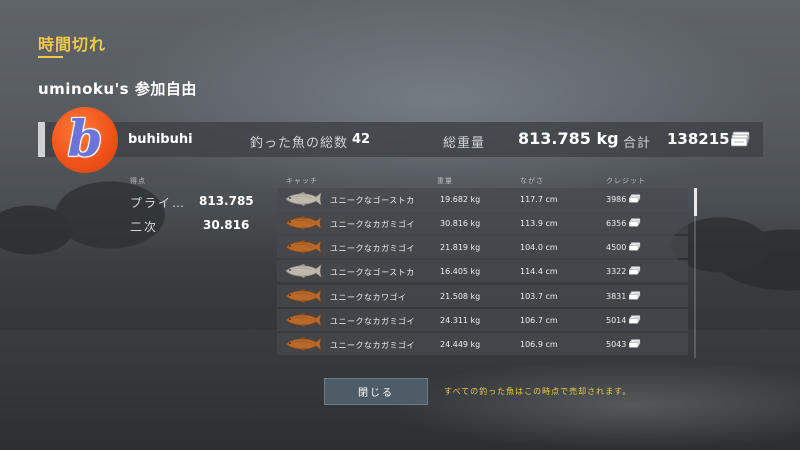 Image resolution: width=800 pixels, height=450 pixels. What do you see at coordinates (616, 320) in the screenshot?
I see `fish-credit: 5014` at bounding box center [616, 320].